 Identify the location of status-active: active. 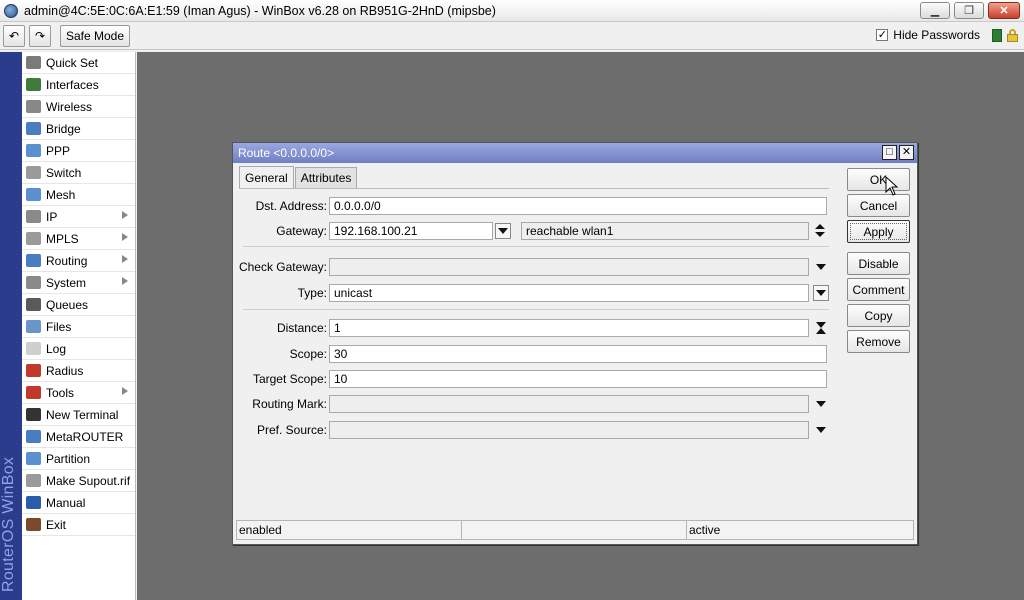
(800, 530).